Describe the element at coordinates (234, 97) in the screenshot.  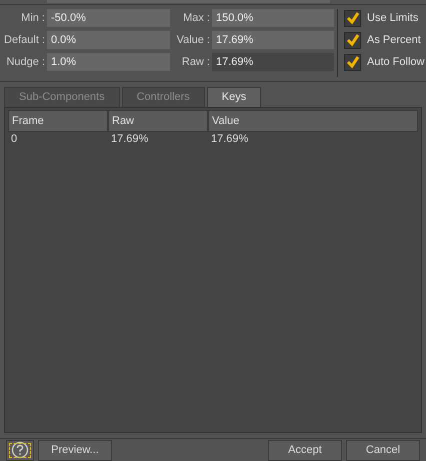
I see `tab: Keys` at that location.